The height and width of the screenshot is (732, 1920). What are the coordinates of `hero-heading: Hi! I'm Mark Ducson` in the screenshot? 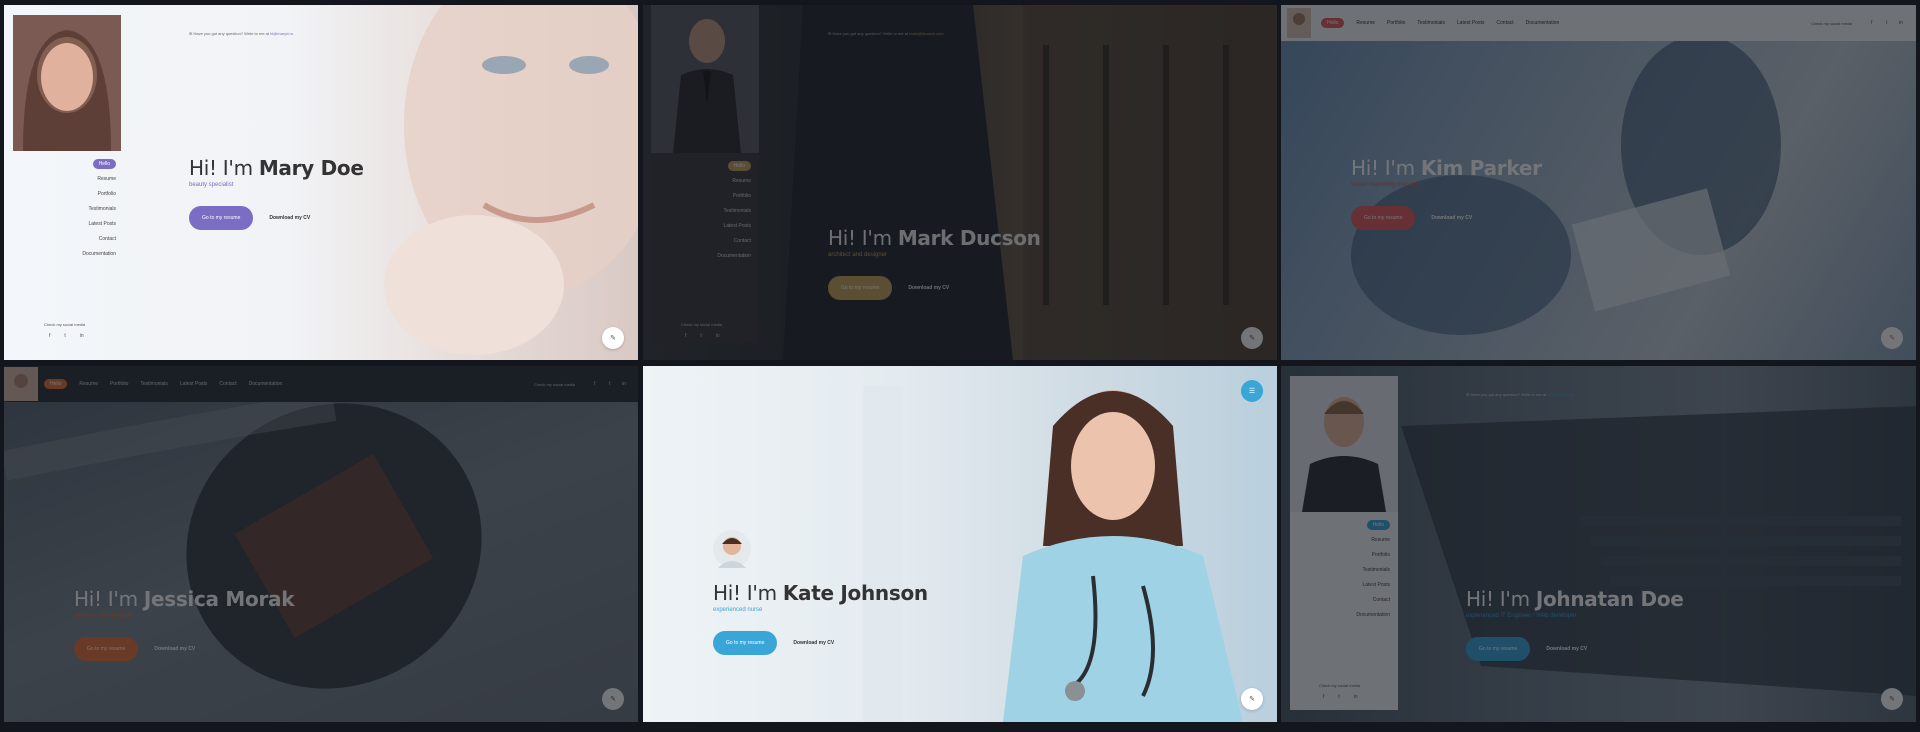 It's located at (934, 238).